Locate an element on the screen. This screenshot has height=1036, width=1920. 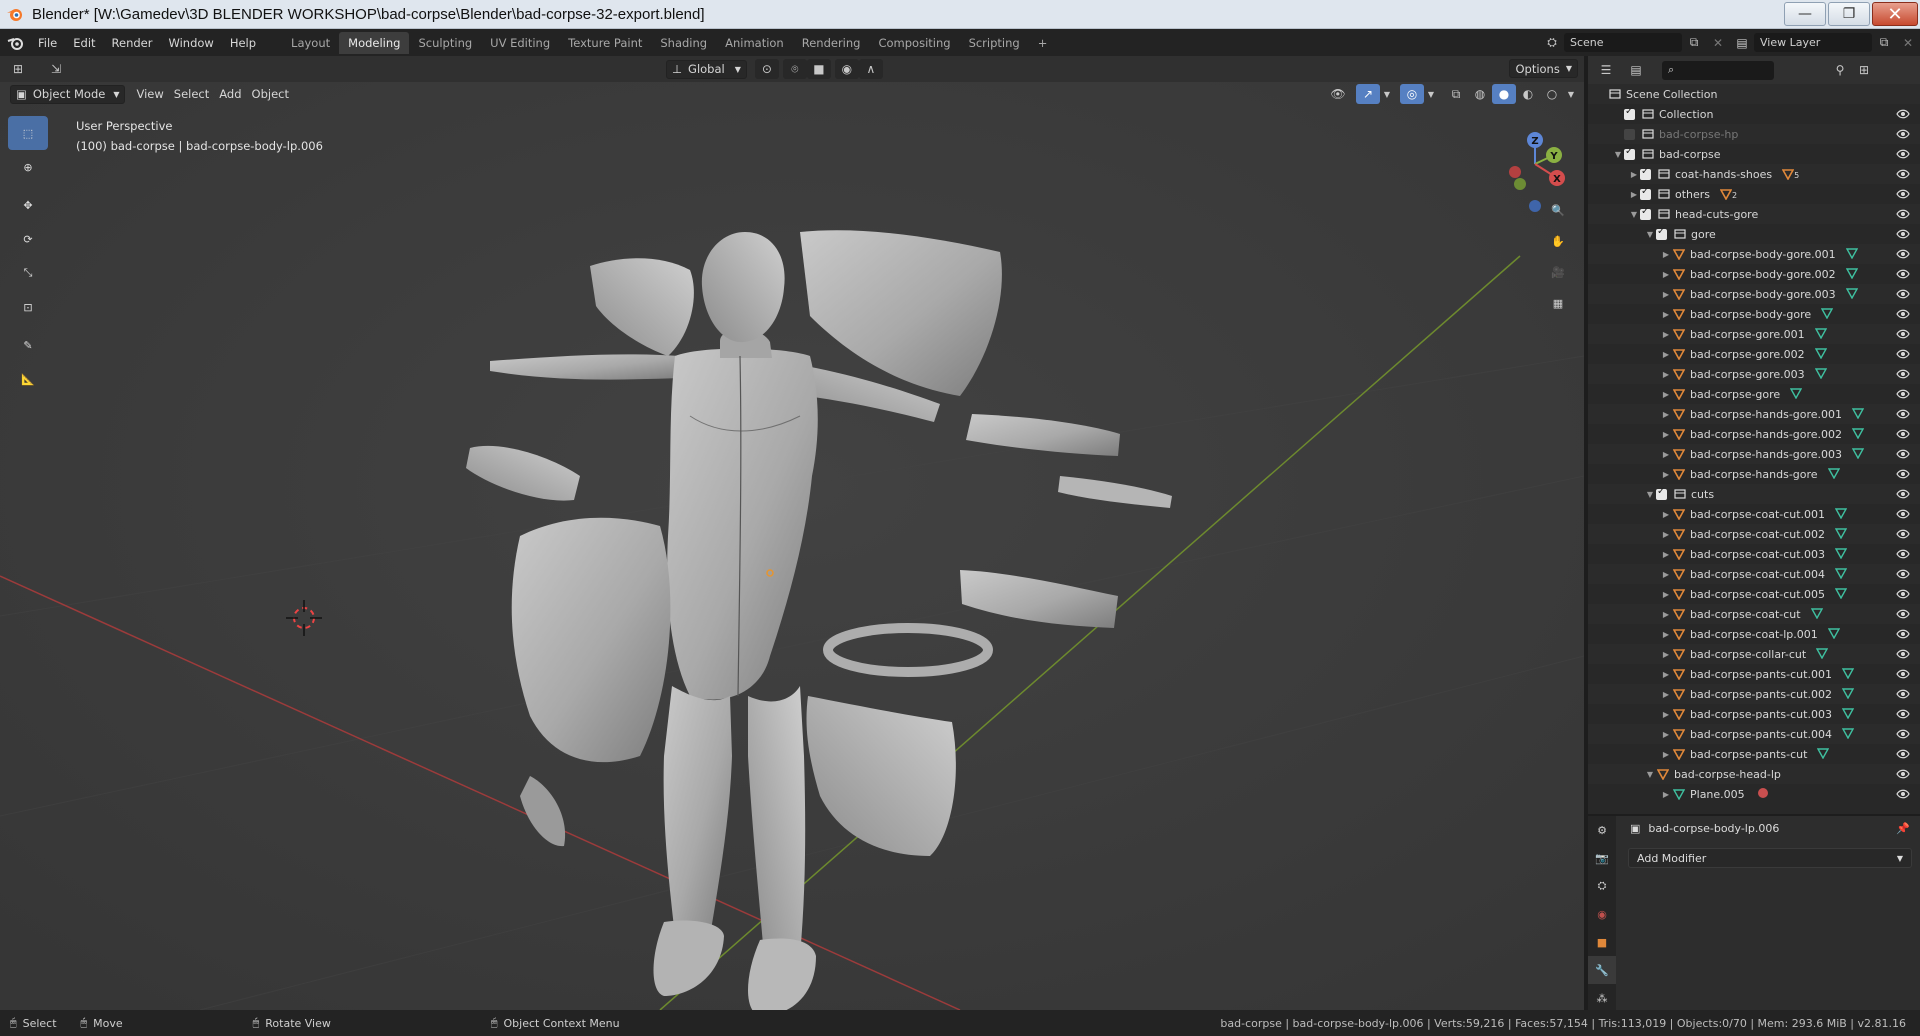
tab-uv-editing: UV Editing is located at coordinates (520, 43).